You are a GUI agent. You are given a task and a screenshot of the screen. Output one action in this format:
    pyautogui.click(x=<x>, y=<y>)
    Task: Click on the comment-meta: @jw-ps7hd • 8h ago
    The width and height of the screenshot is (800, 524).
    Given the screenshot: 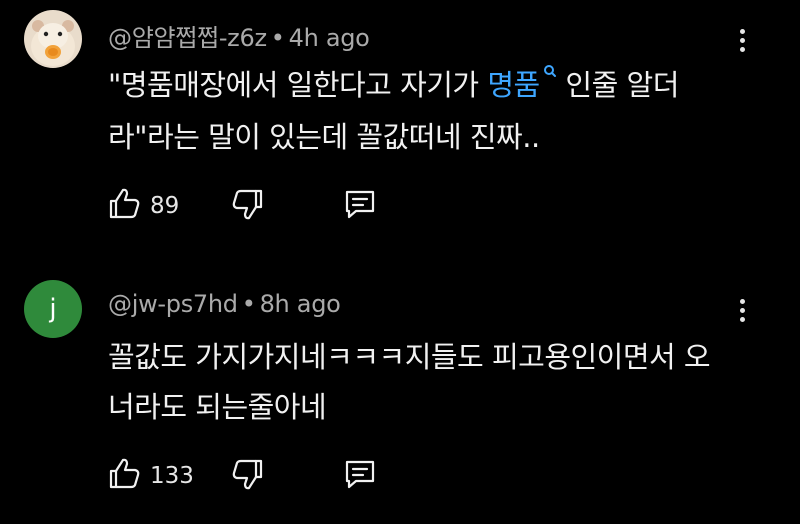 What is the action you would take?
    pyautogui.click(x=224, y=304)
    